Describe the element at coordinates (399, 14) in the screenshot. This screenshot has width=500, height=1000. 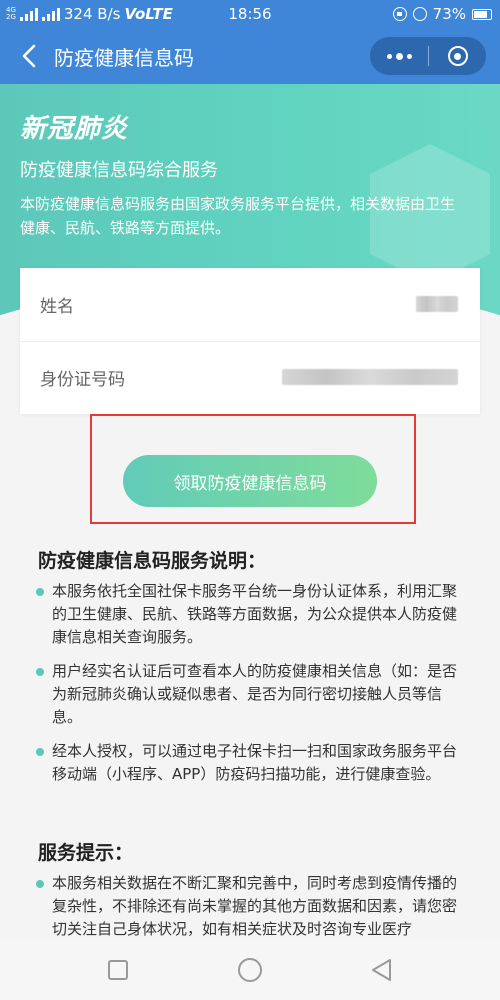
I see `rotation-lock-icon` at that location.